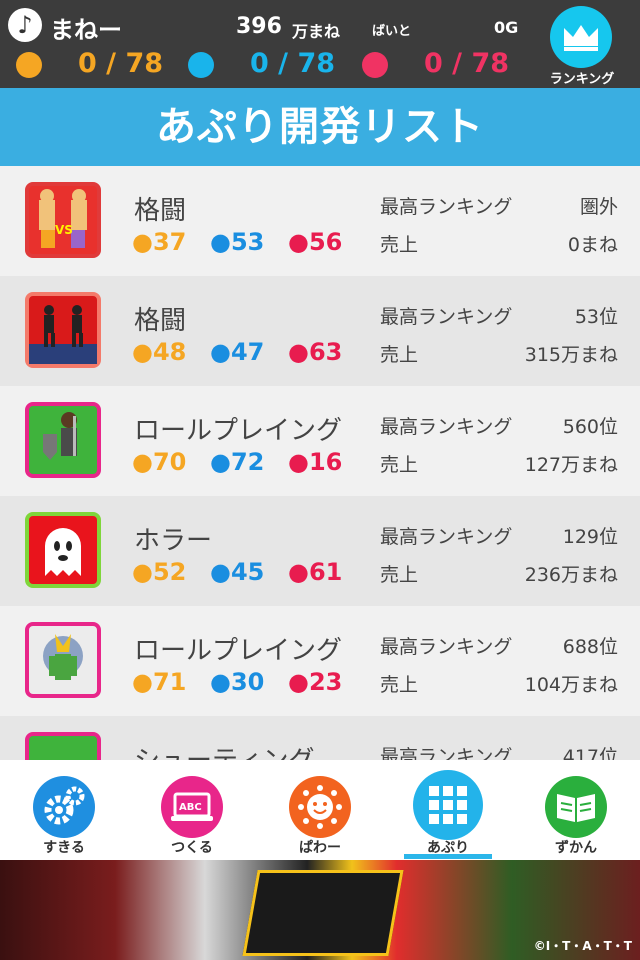 This screenshot has height=960, width=640. What do you see at coordinates (224, 750) in the screenshot?
I see `genre-label: シューティング` at bounding box center [224, 750].